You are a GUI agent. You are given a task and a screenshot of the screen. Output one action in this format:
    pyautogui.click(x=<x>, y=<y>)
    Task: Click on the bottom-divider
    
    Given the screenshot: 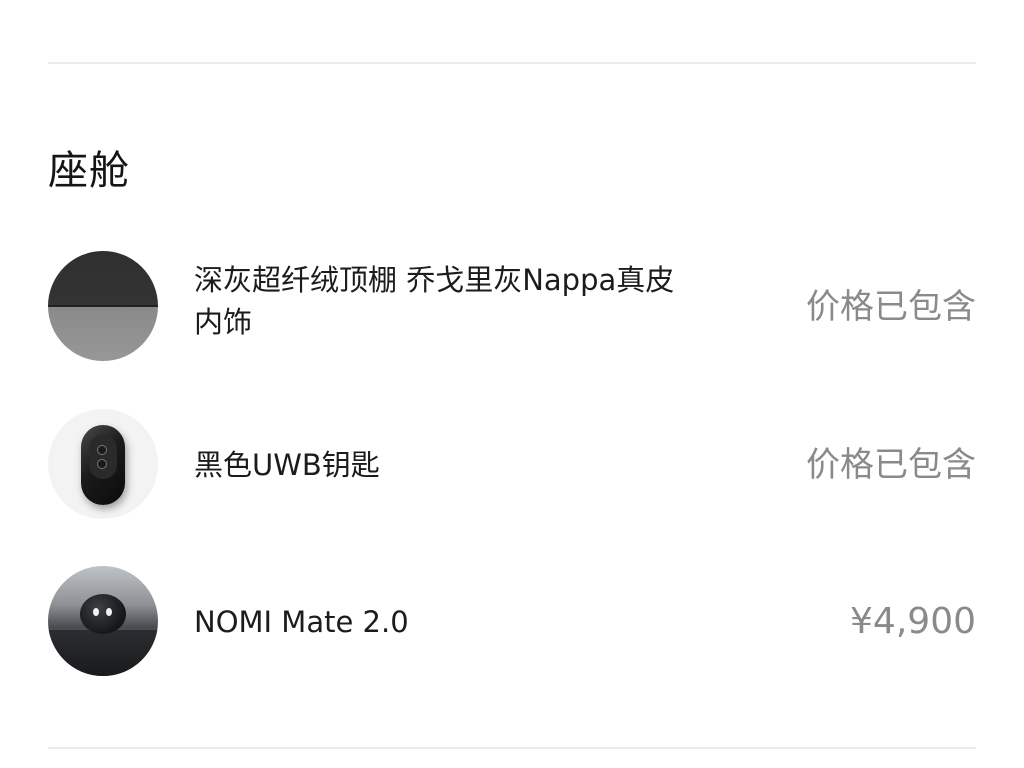 What is the action you would take?
    pyautogui.click(x=512, y=748)
    